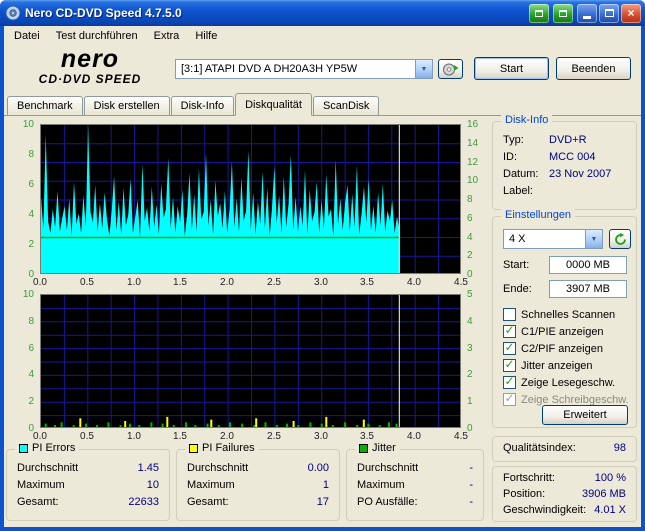 Image resolution: width=645 pixels, height=531 pixels. I want to click on drive-select: [3:1] ATAPI DVD A DH20A3H YP5W ▼, so click(304, 69).